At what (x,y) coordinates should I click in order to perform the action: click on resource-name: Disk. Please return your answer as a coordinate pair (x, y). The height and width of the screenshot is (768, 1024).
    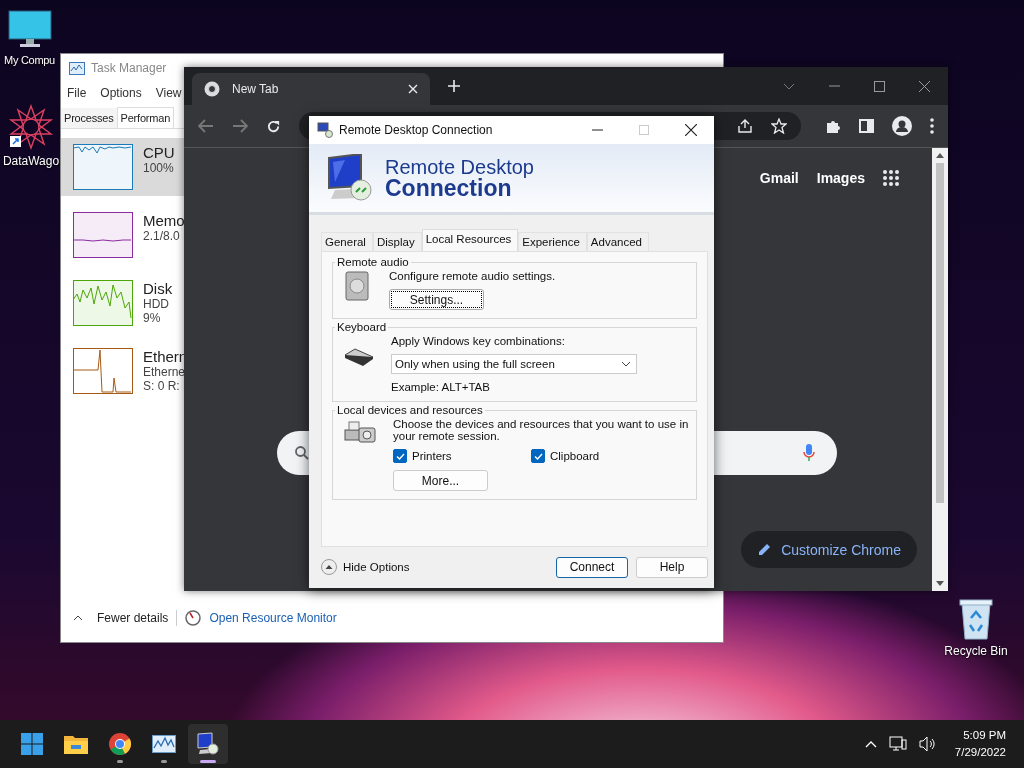
    Looking at the image, I should click on (158, 288).